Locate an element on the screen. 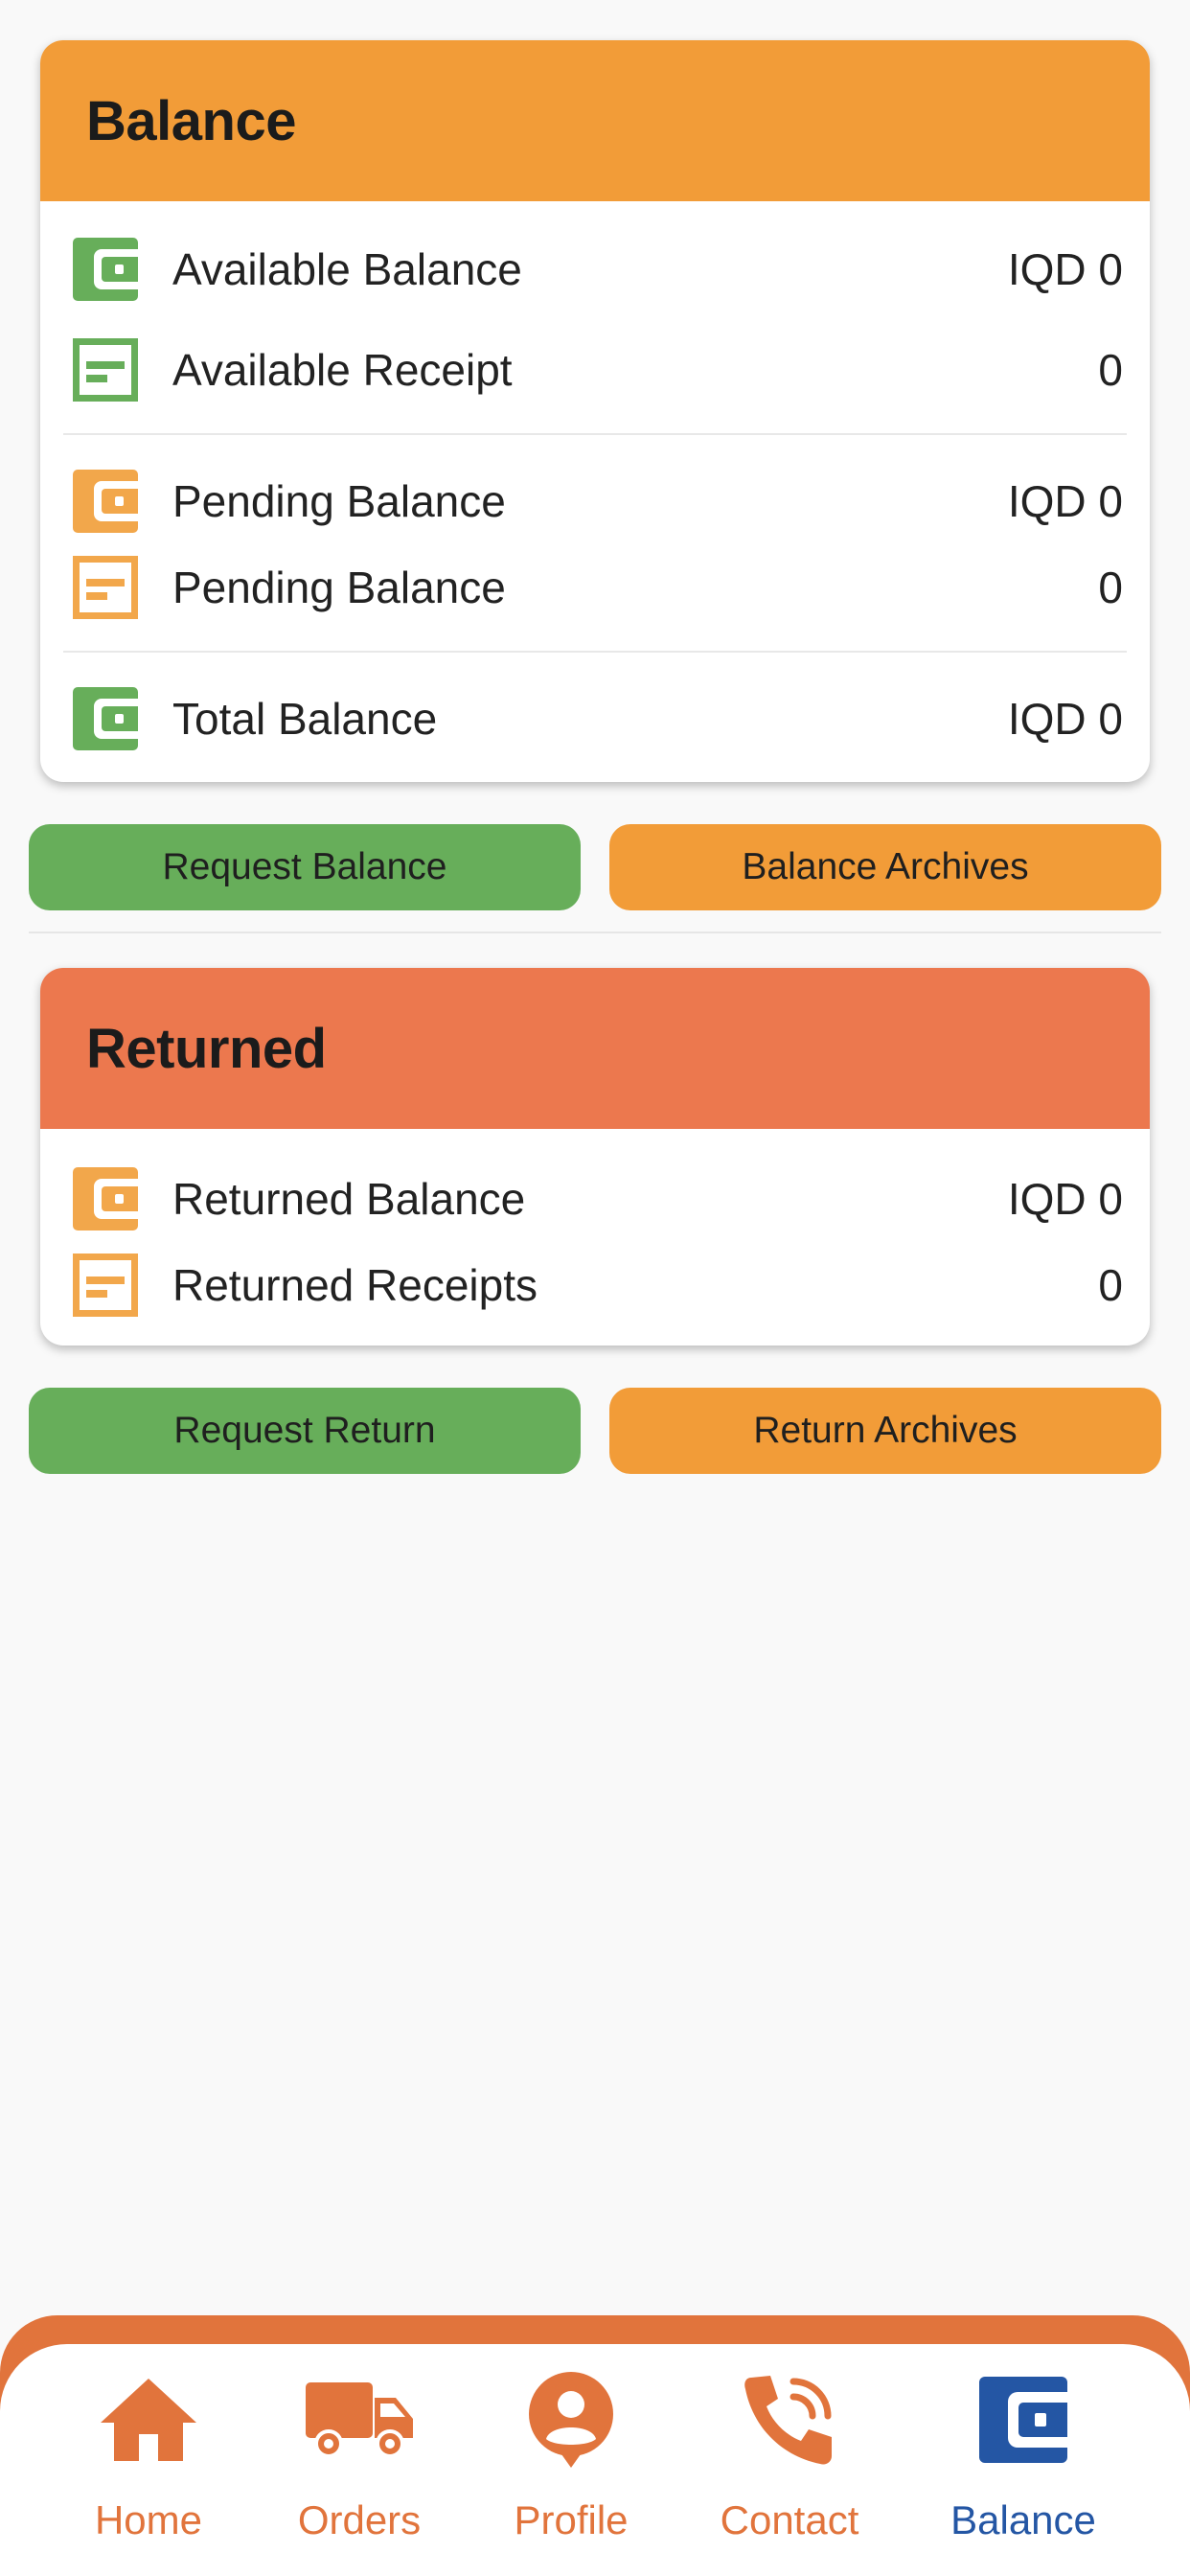 The width and height of the screenshot is (1190, 2576). nav-item-home: Home is located at coordinates (148, 2460).